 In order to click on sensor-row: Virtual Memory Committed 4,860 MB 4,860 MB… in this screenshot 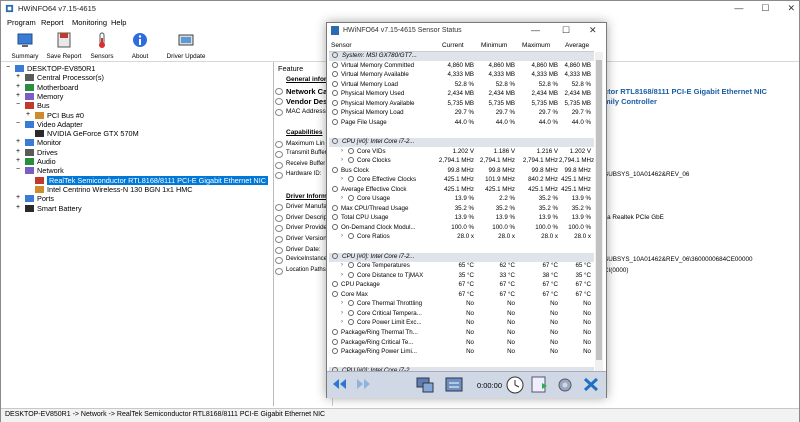, I will do `click(461, 66)`.